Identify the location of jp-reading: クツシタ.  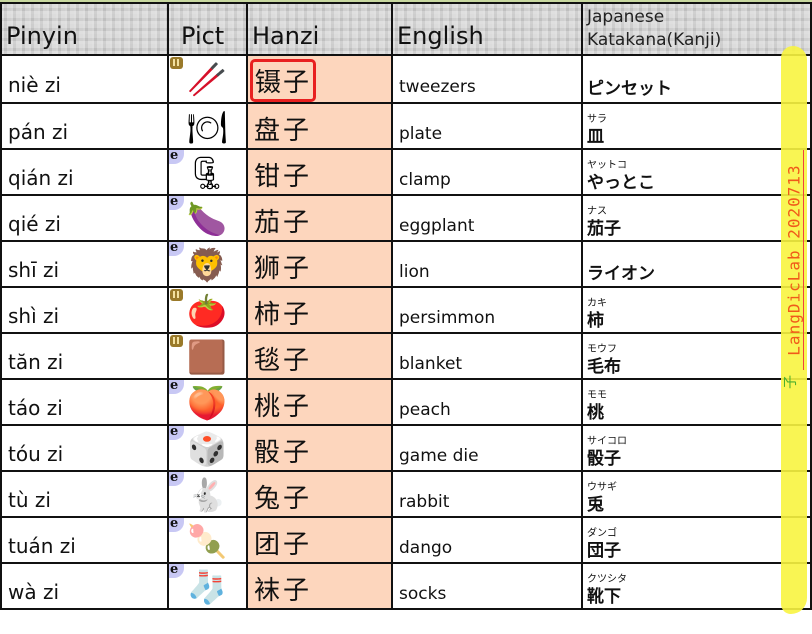
(607, 579).